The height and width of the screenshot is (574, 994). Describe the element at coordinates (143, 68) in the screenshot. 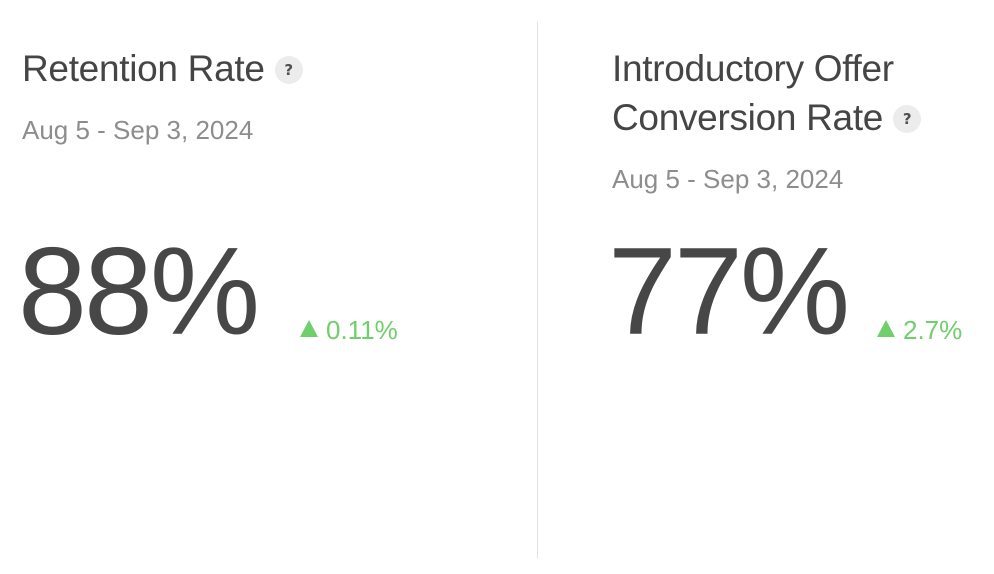

I see `metric-title-text: Retention Rate` at that location.